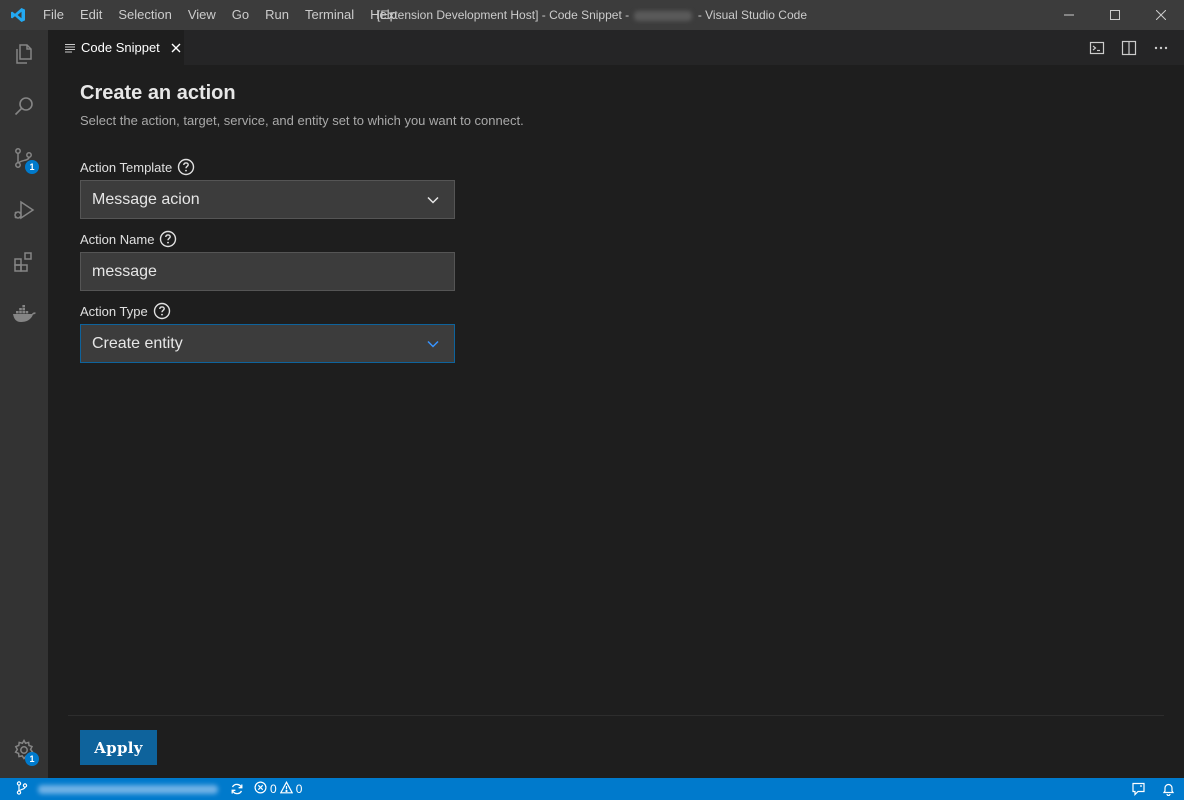 The width and height of the screenshot is (1184, 800). Describe the element at coordinates (240, 15) in the screenshot. I see `menu-go: Go` at that location.